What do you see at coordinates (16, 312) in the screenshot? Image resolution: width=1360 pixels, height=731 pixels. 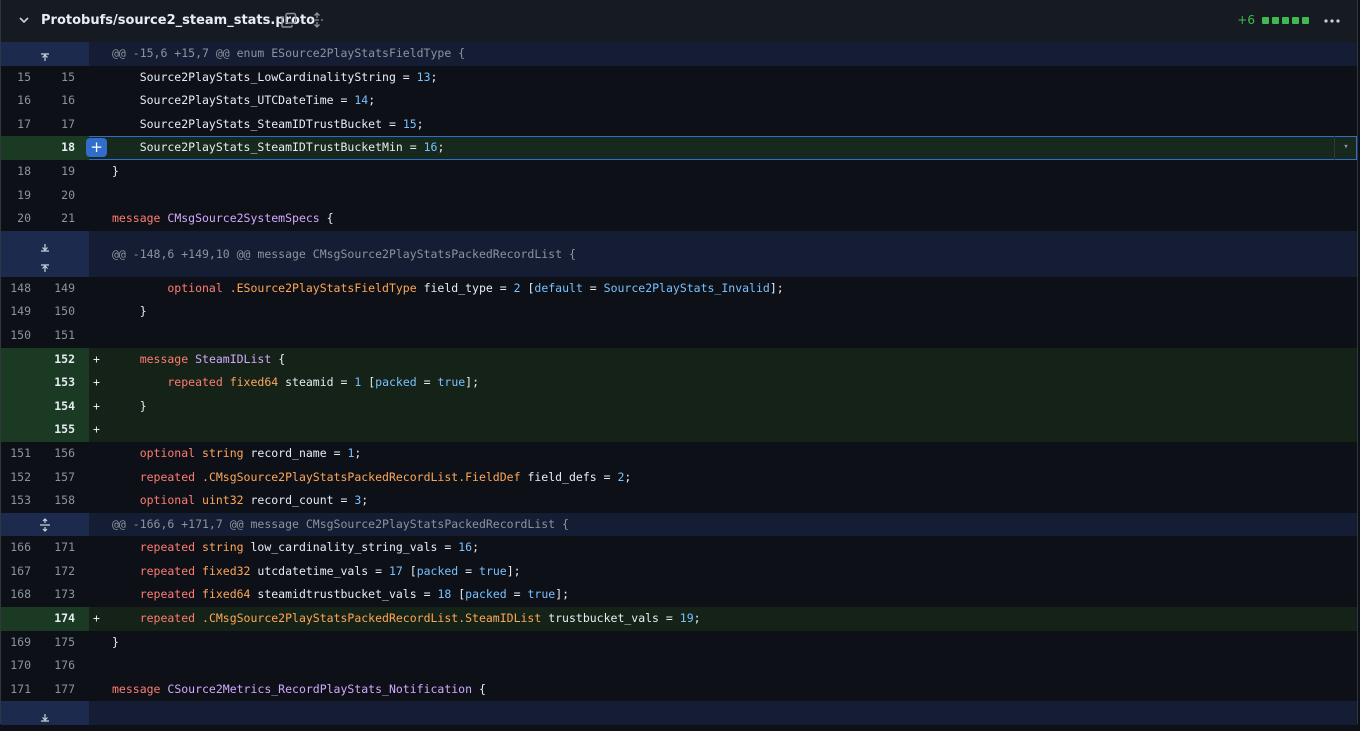 I see `old-line-number: 149` at bounding box center [16, 312].